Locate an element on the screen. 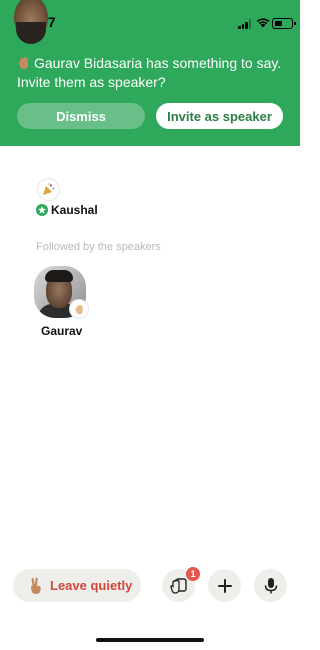  add-button is located at coordinates (224, 585).